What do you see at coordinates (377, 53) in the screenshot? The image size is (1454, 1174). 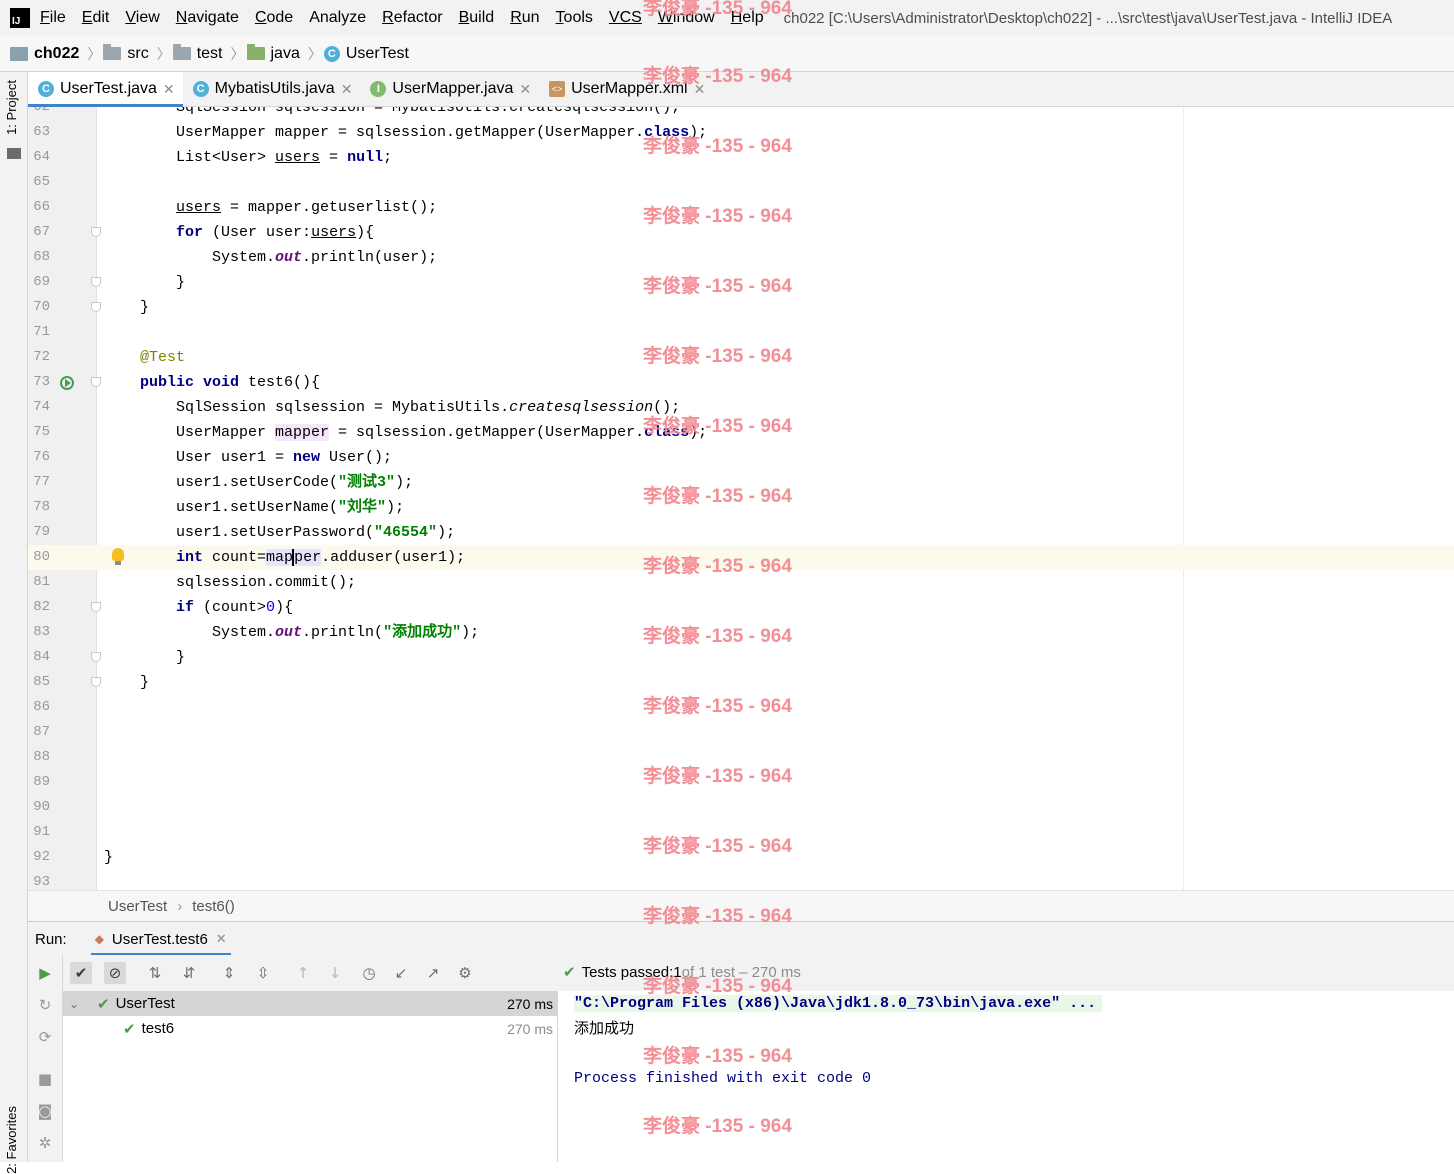 I see `breadcrumb-label: UserTest` at bounding box center [377, 53].